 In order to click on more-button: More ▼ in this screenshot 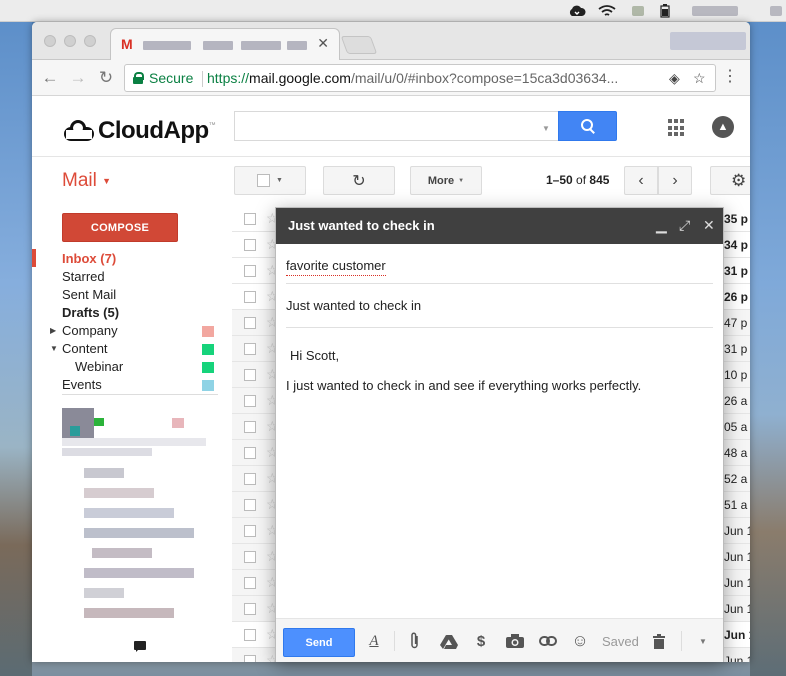, I will do `click(446, 180)`.